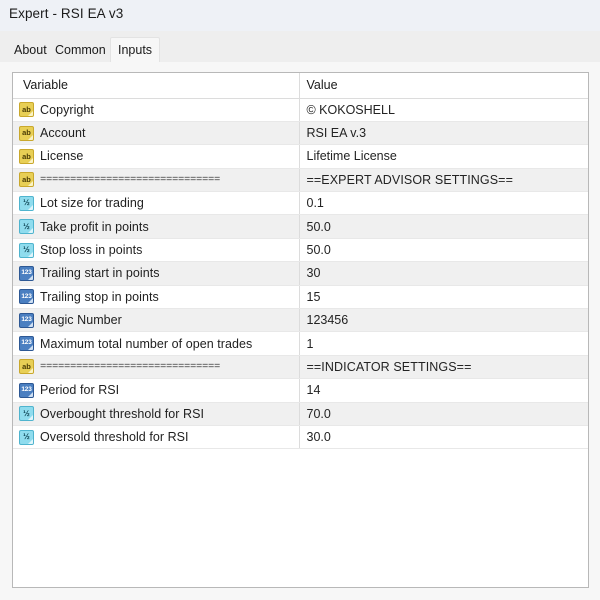  What do you see at coordinates (156, 343) in the screenshot?
I see `variable-cell: 123 Maximum total number of open trades` at bounding box center [156, 343].